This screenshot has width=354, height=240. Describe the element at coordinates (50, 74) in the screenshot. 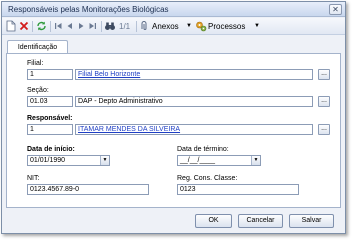

I see `filial-code-field: 1` at that location.